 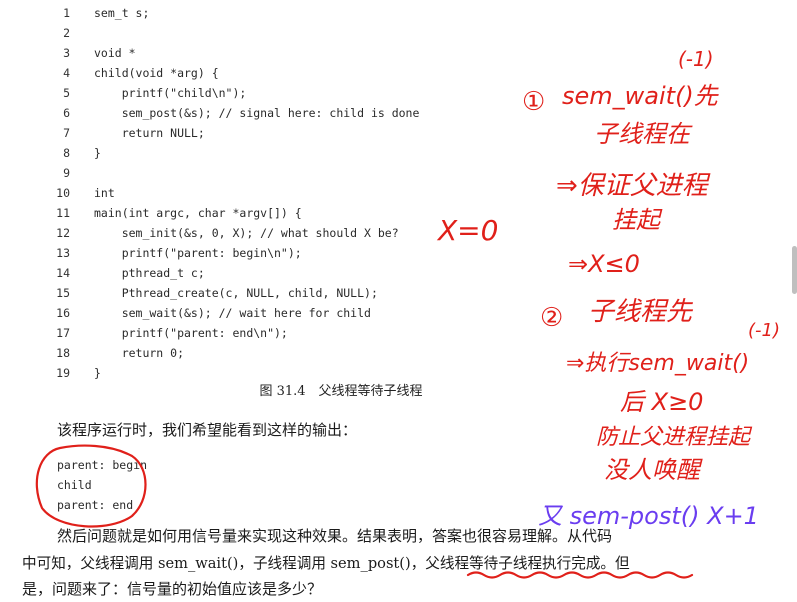 What do you see at coordinates (66, 173) in the screenshot?
I see `line-number: 9` at bounding box center [66, 173].